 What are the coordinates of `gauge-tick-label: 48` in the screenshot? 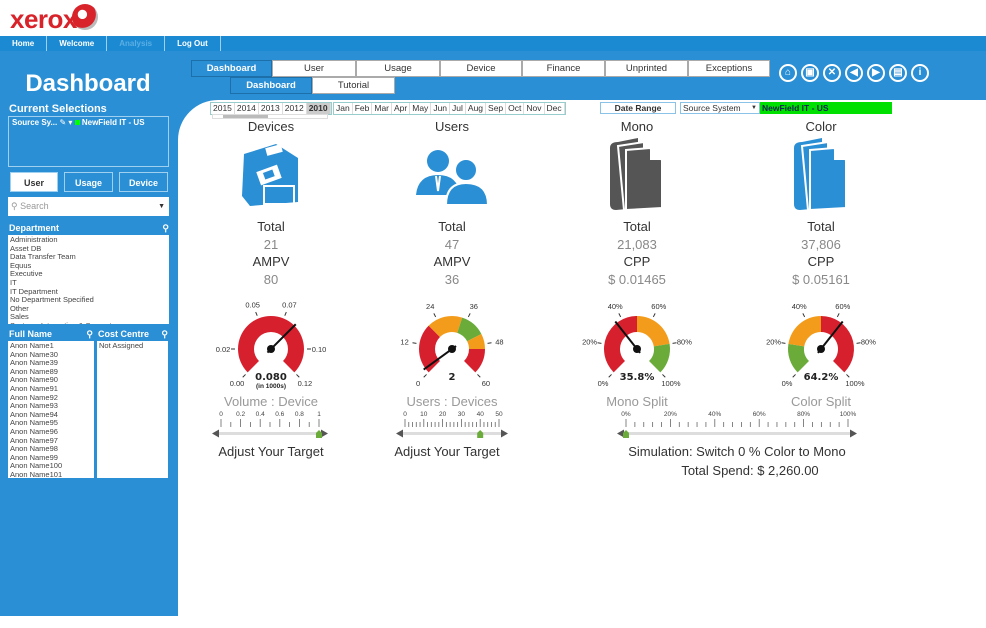 It's located at (499, 341).